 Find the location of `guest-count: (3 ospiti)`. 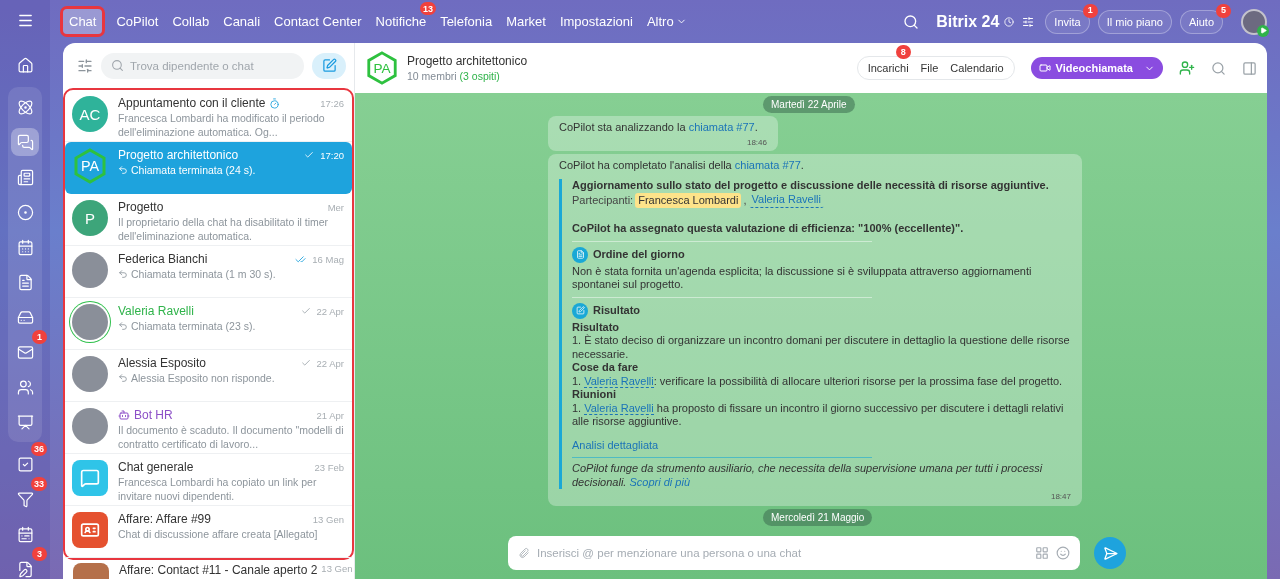

guest-count: (3 ospiti) is located at coordinates (479, 76).